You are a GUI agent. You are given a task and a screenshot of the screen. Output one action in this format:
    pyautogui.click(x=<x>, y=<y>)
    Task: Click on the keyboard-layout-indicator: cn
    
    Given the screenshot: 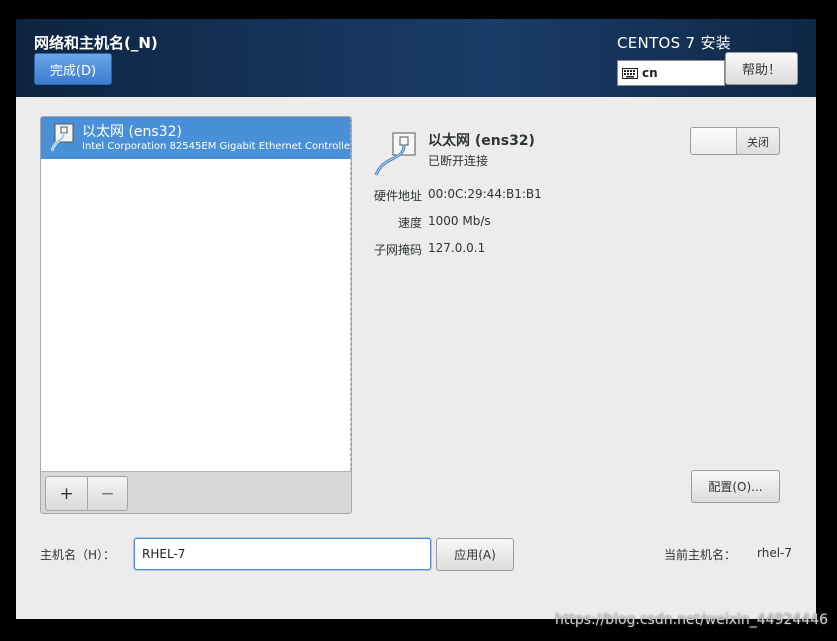 What is the action you would take?
    pyautogui.click(x=671, y=73)
    